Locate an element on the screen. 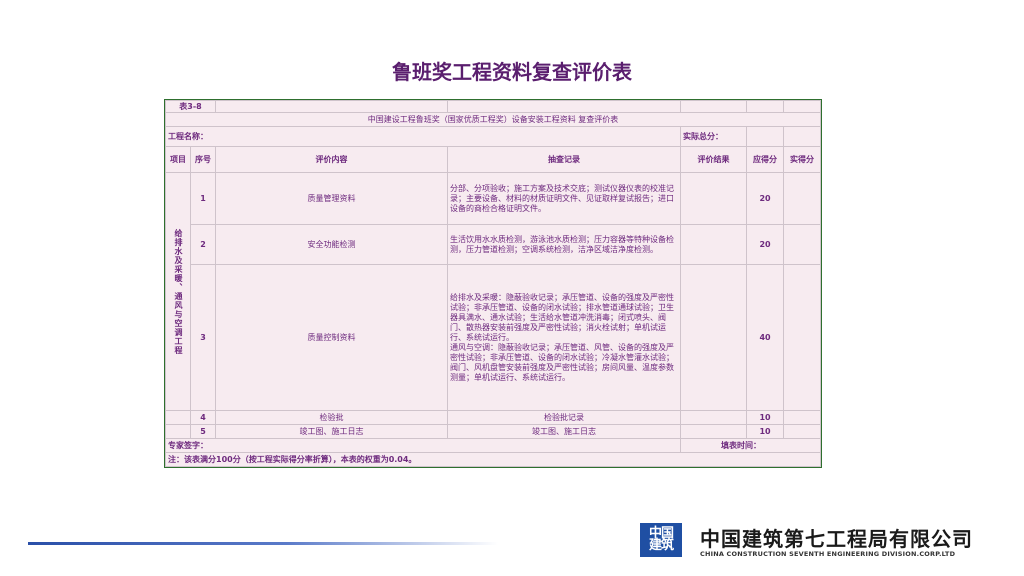 This screenshot has height=576, width=1024. signature-row: 专家签字： 填表时间： is located at coordinates (493, 445).